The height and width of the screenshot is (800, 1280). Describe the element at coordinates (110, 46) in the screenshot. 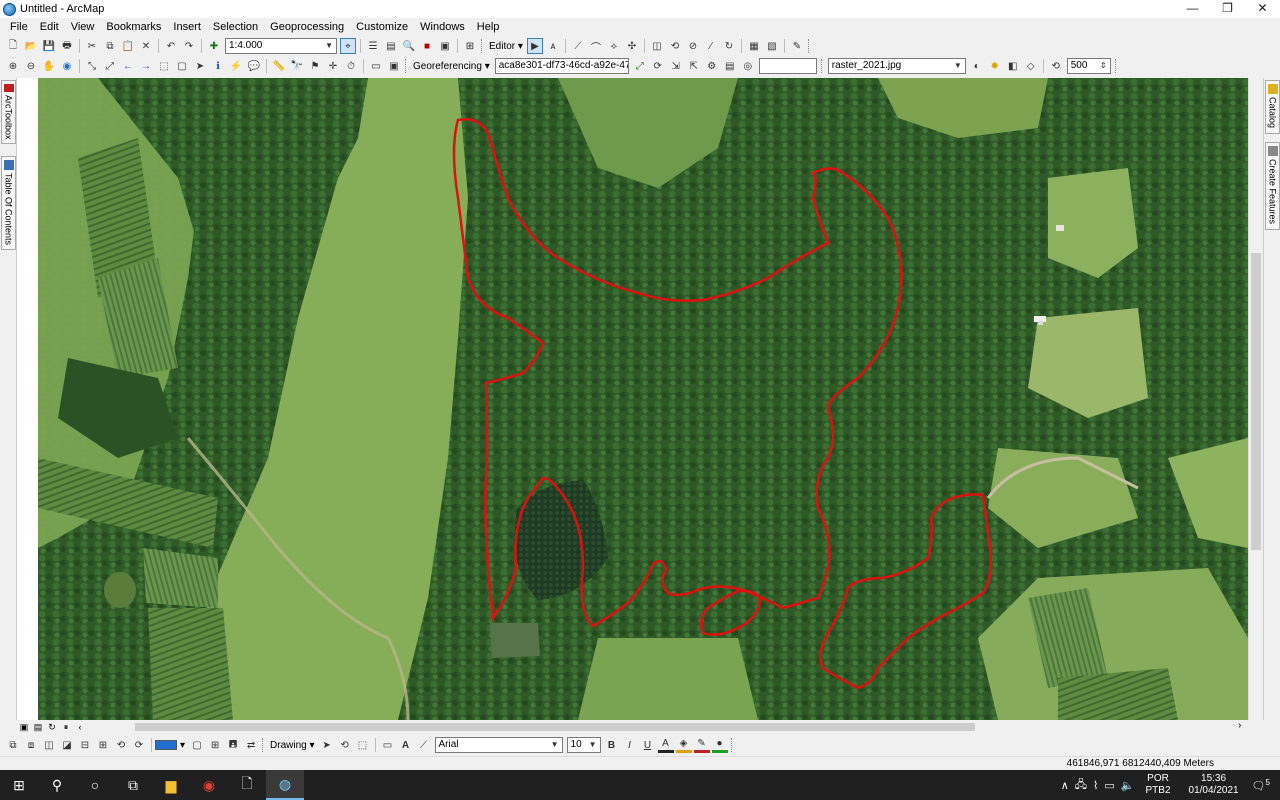

I see `copy-icon: ⧉` at that location.